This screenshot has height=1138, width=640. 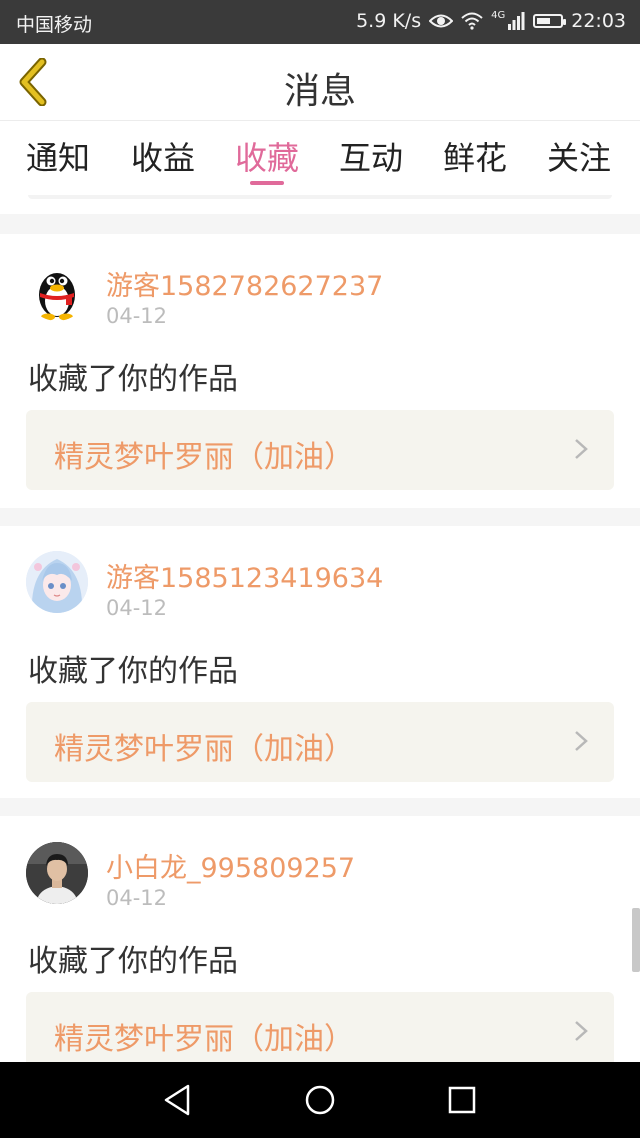 I want to click on qq-penguin-icon, so click(x=57, y=290).